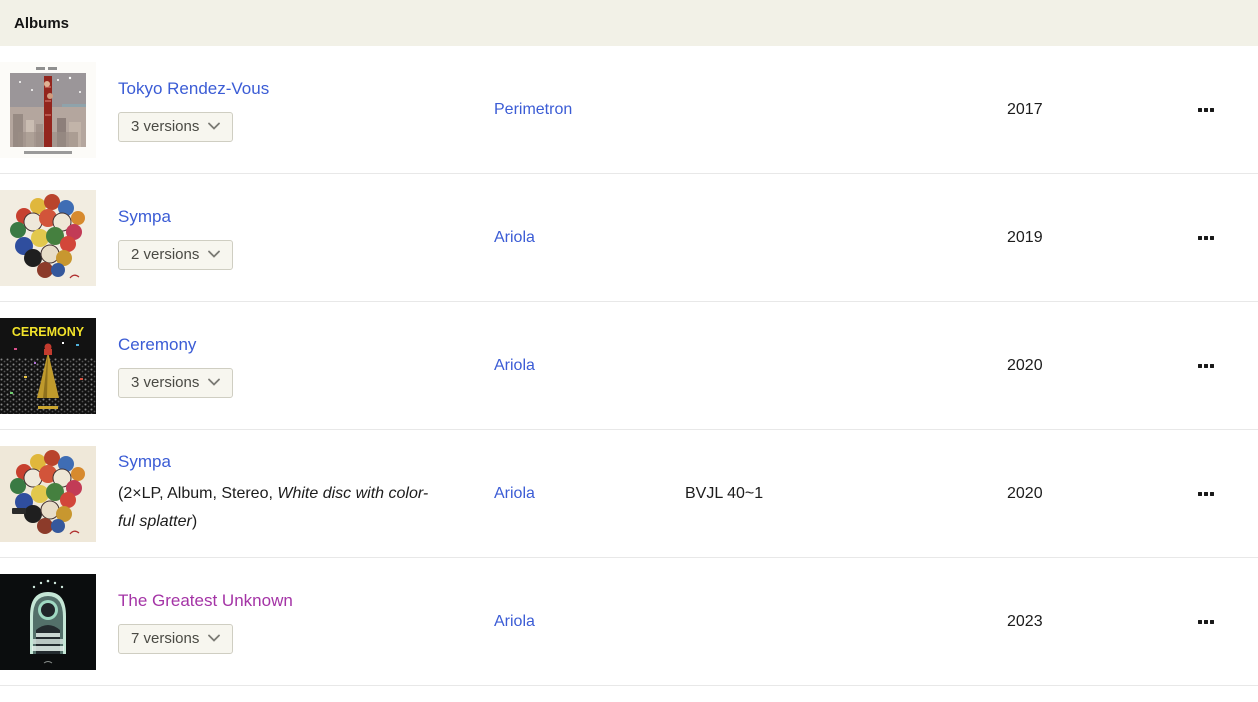 This screenshot has height=702, width=1258. I want to click on title-cell: The Greatest Unknown 7 versions, so click(306, 622).